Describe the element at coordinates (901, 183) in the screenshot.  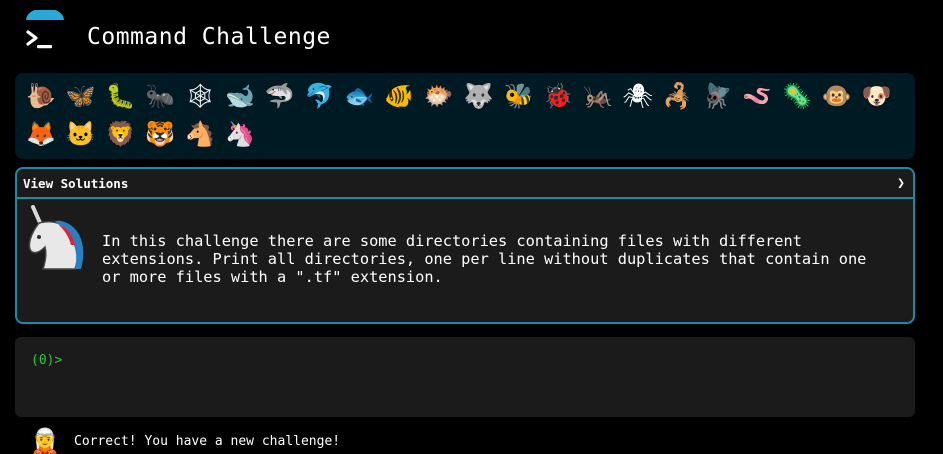
I see `chevron-right-icon: ❯` at that location.